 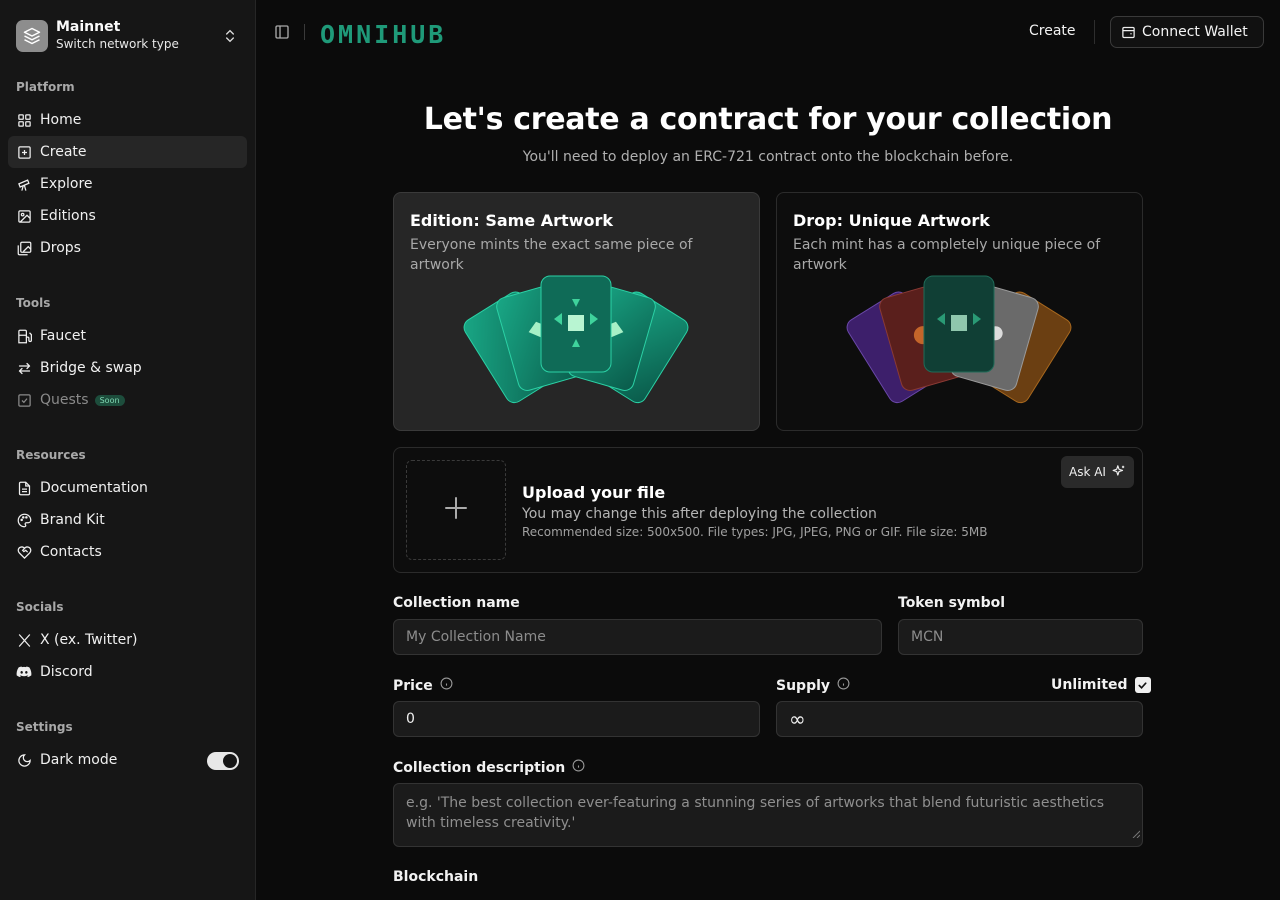 What do you see at coordinates (51, 455) in the screenshot?
I see `group-label-resources: Resources` at bounding box center [51, 455].